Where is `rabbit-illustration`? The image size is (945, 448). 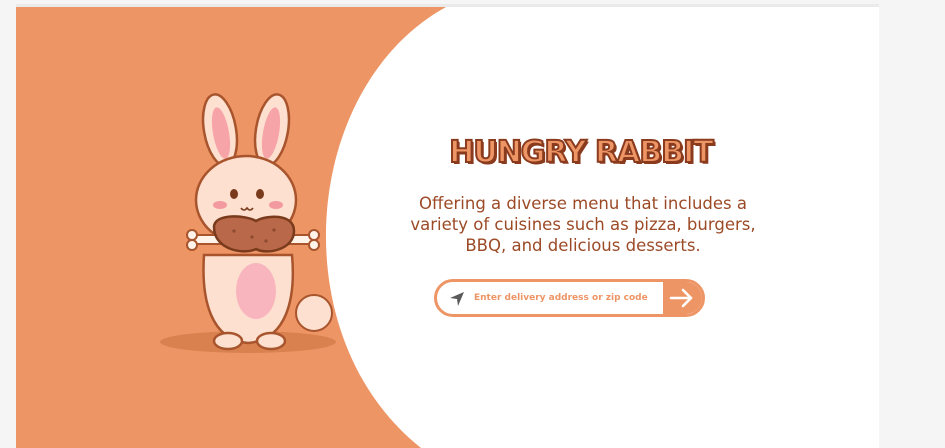 rabbit-illustration is located at coordinates (248, 223).